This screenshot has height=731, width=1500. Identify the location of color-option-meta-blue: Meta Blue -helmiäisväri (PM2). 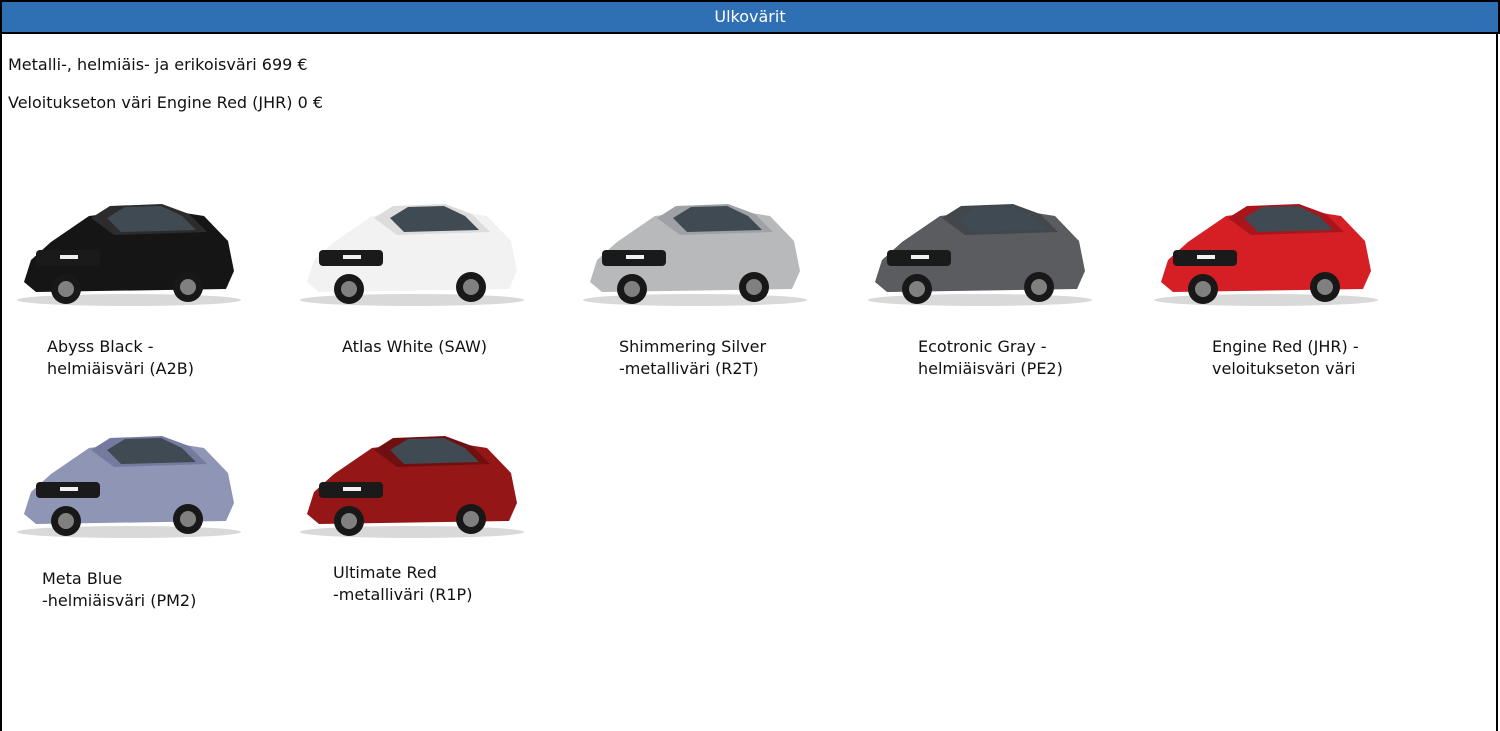
(139, 528).